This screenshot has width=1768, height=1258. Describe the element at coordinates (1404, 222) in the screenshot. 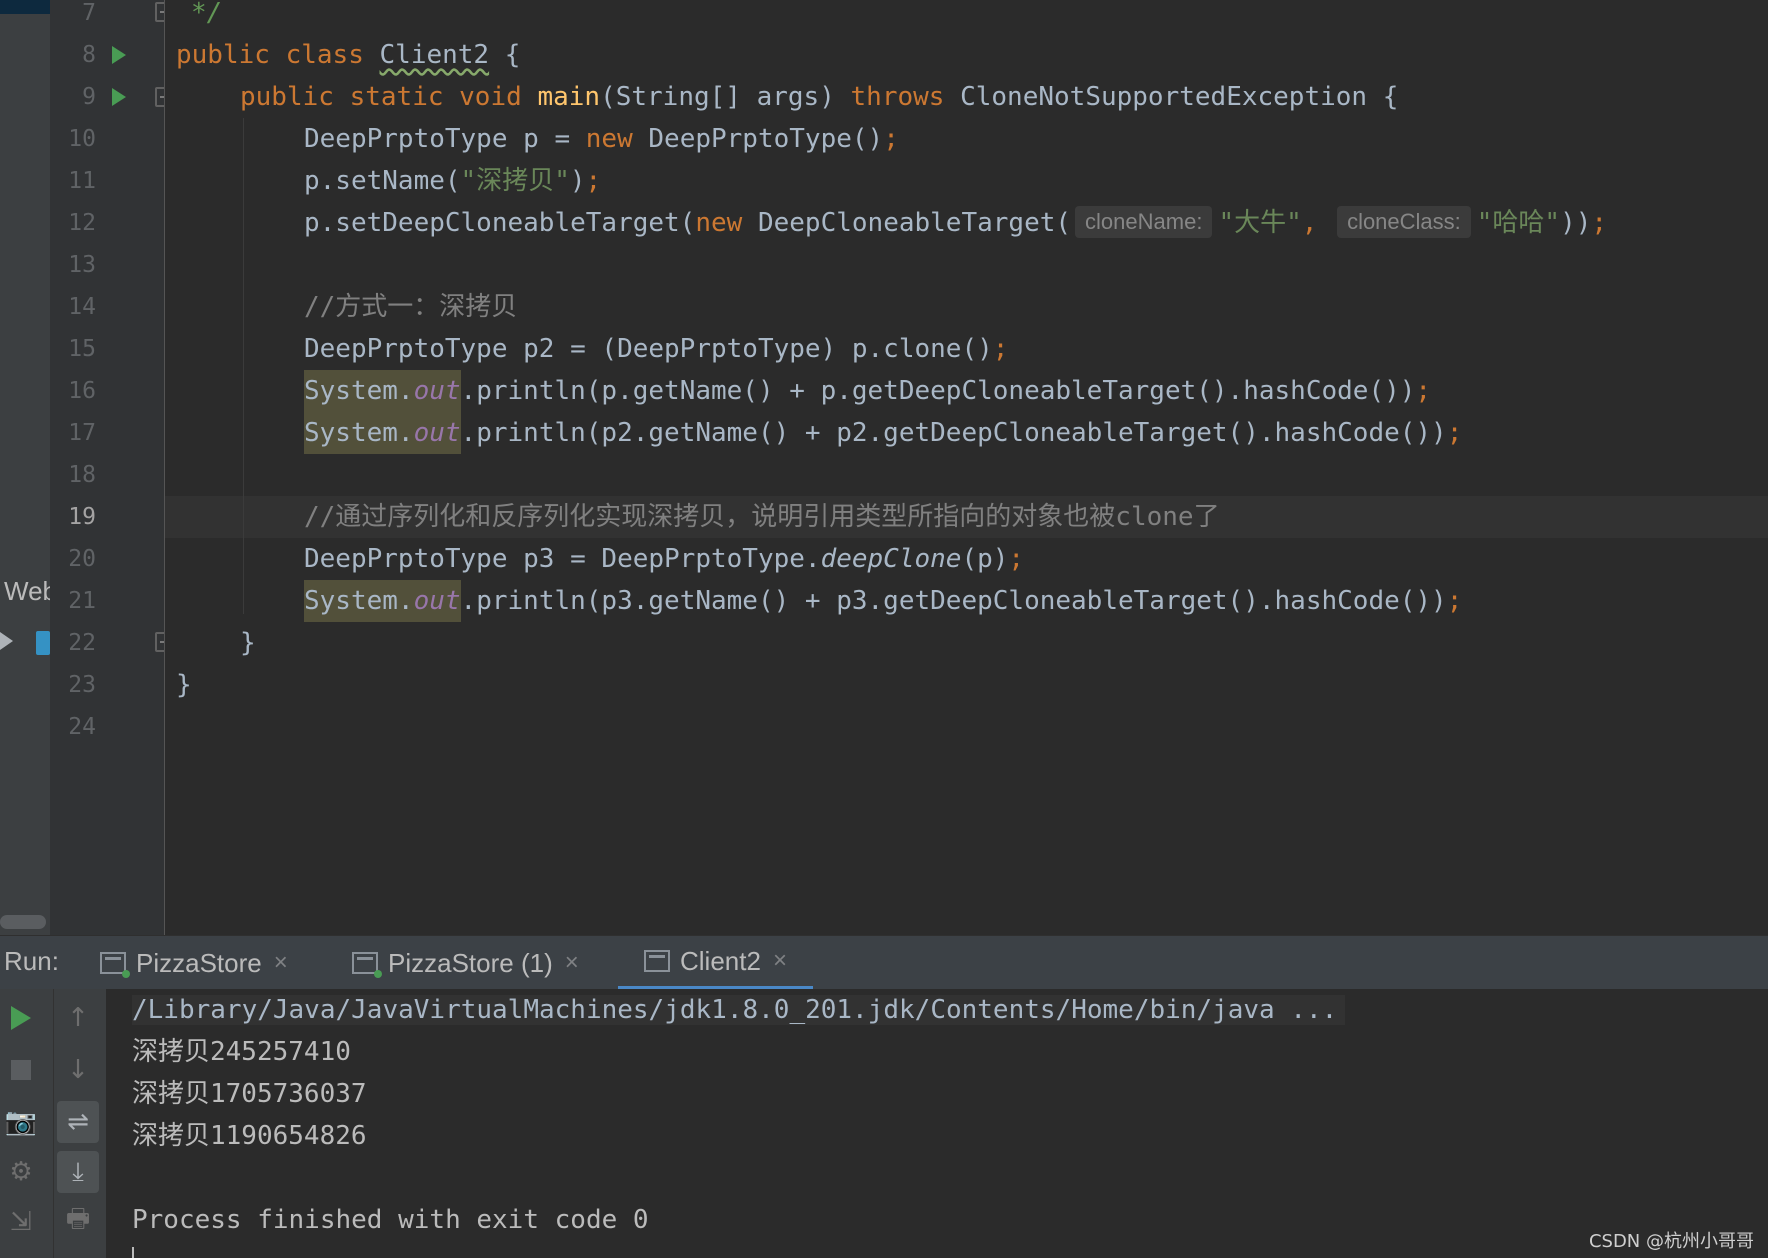

I see `parameter-hint: cloneClass:` at that location.